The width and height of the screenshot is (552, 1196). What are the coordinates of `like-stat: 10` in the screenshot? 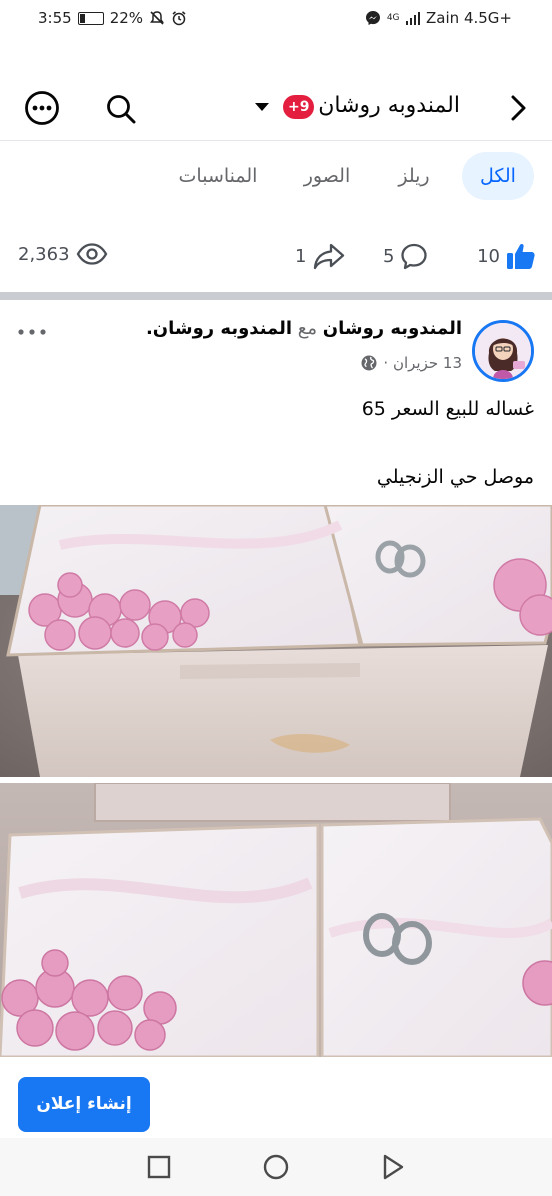 It's located at (506, 256).